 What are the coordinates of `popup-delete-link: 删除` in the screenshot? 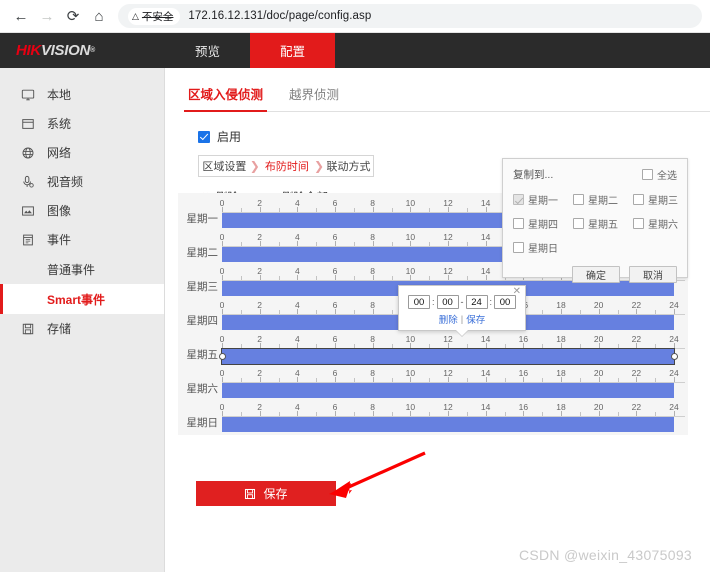 It's located at (448, 319).